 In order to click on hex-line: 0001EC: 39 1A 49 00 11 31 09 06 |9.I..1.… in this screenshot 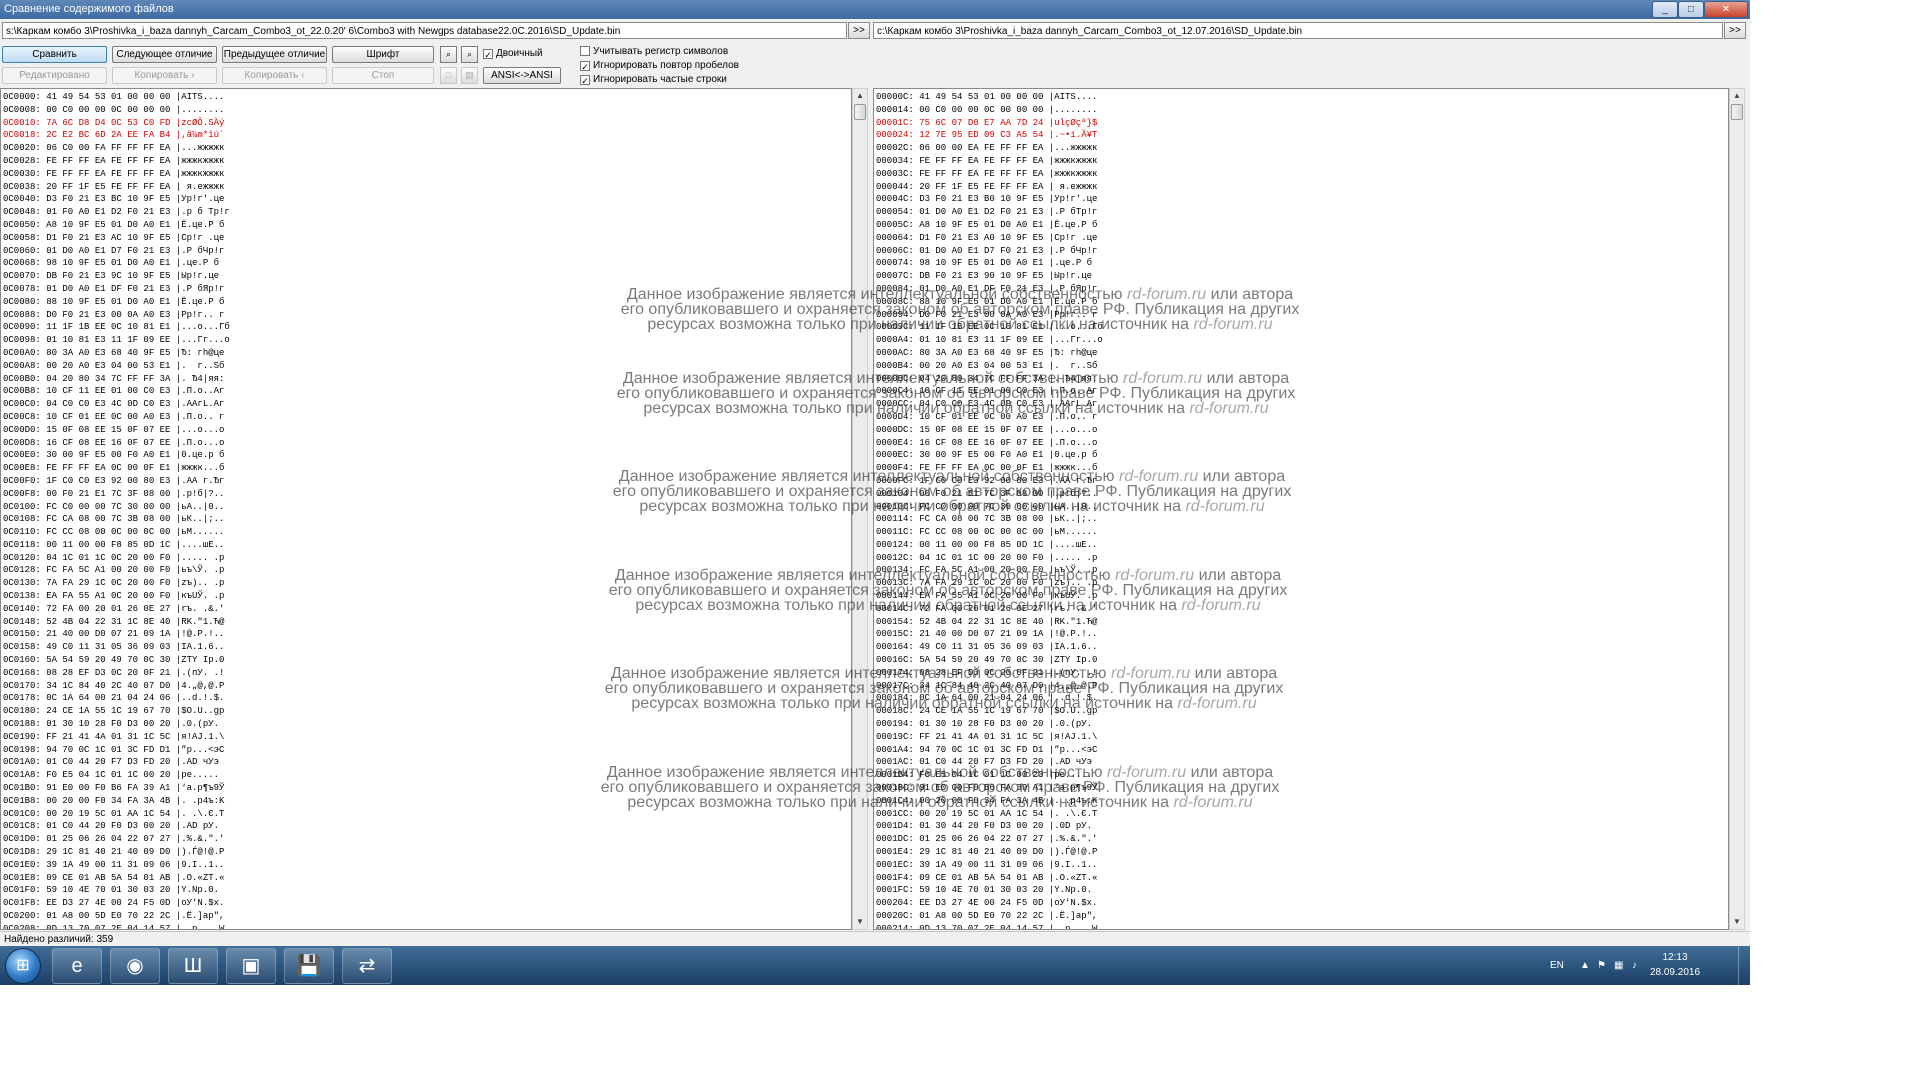, I will do `click(989, 865)`.